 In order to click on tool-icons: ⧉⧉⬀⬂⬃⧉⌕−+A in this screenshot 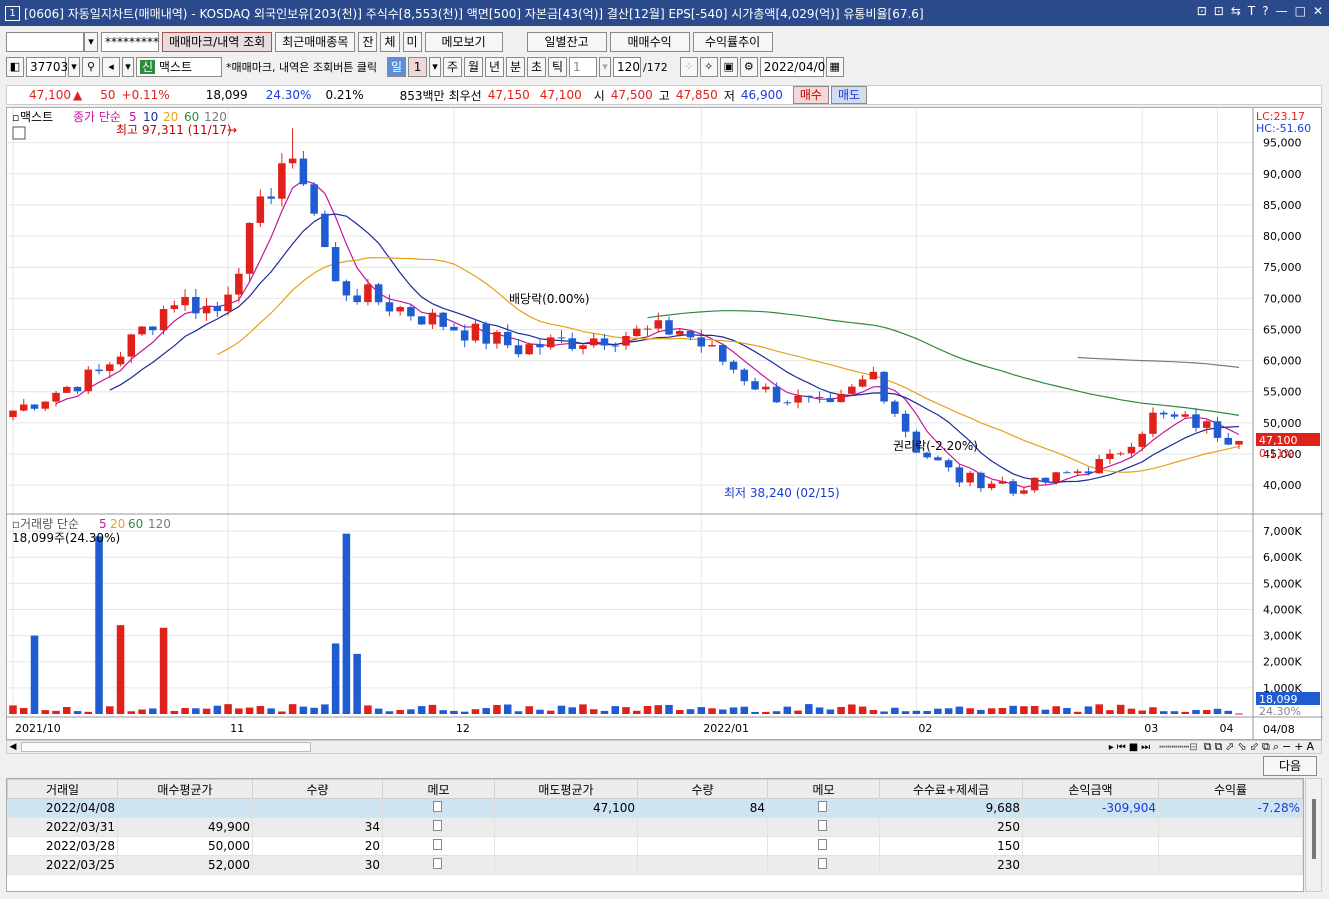, I will do `click(1260, 747)`.